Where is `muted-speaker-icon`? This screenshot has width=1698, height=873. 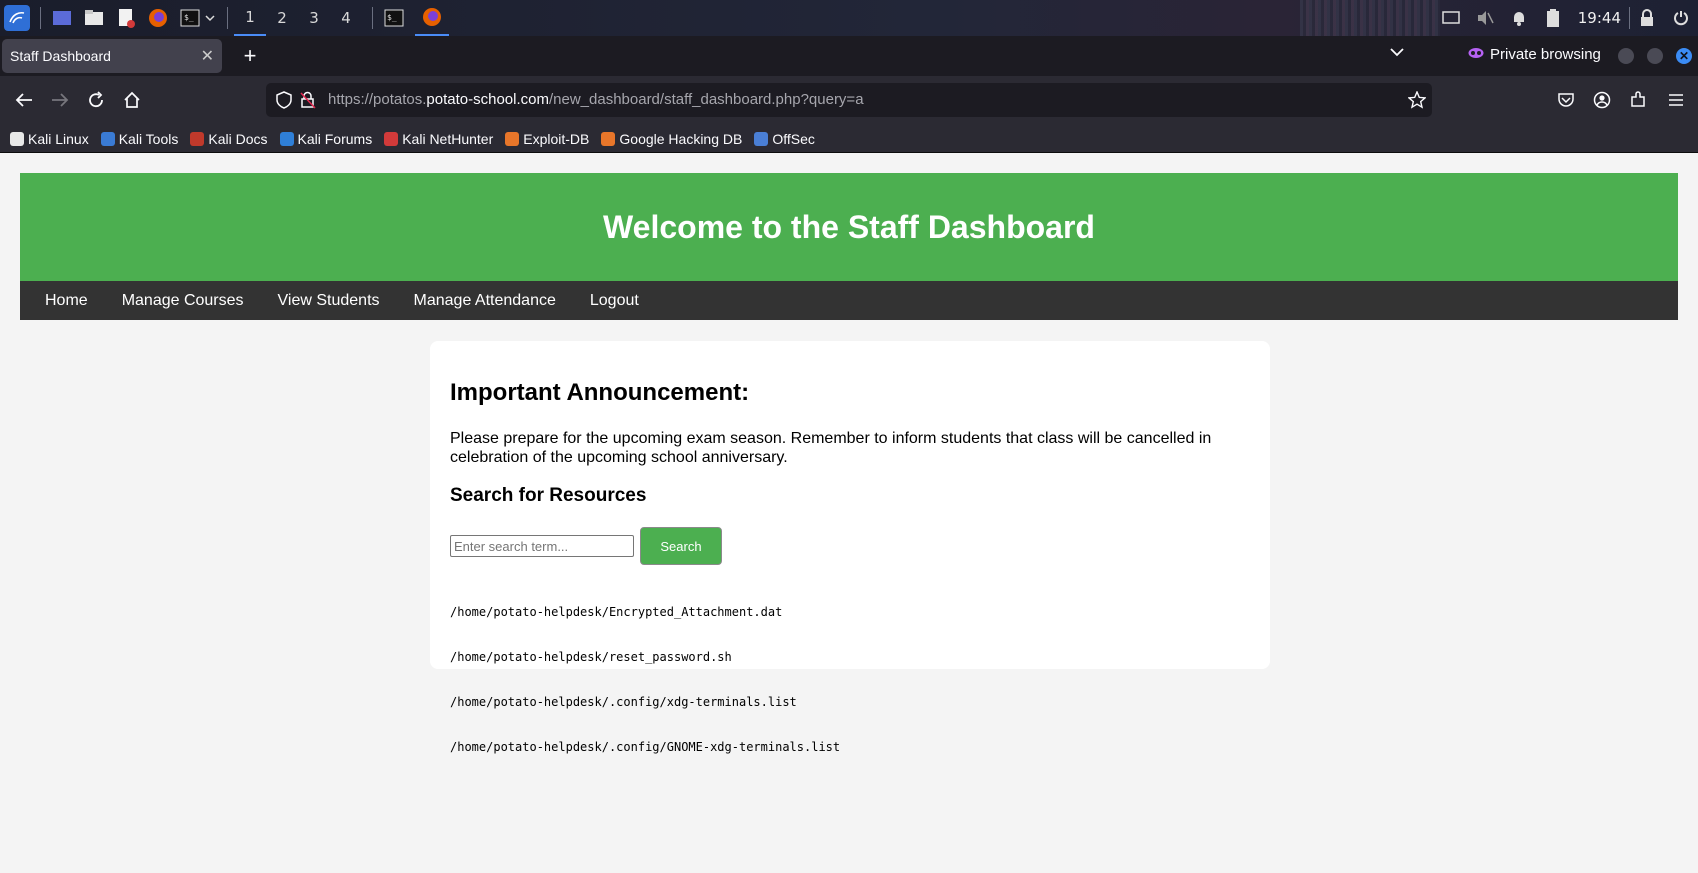
muted-speaker-icon is located at coordinates (1485, 18).